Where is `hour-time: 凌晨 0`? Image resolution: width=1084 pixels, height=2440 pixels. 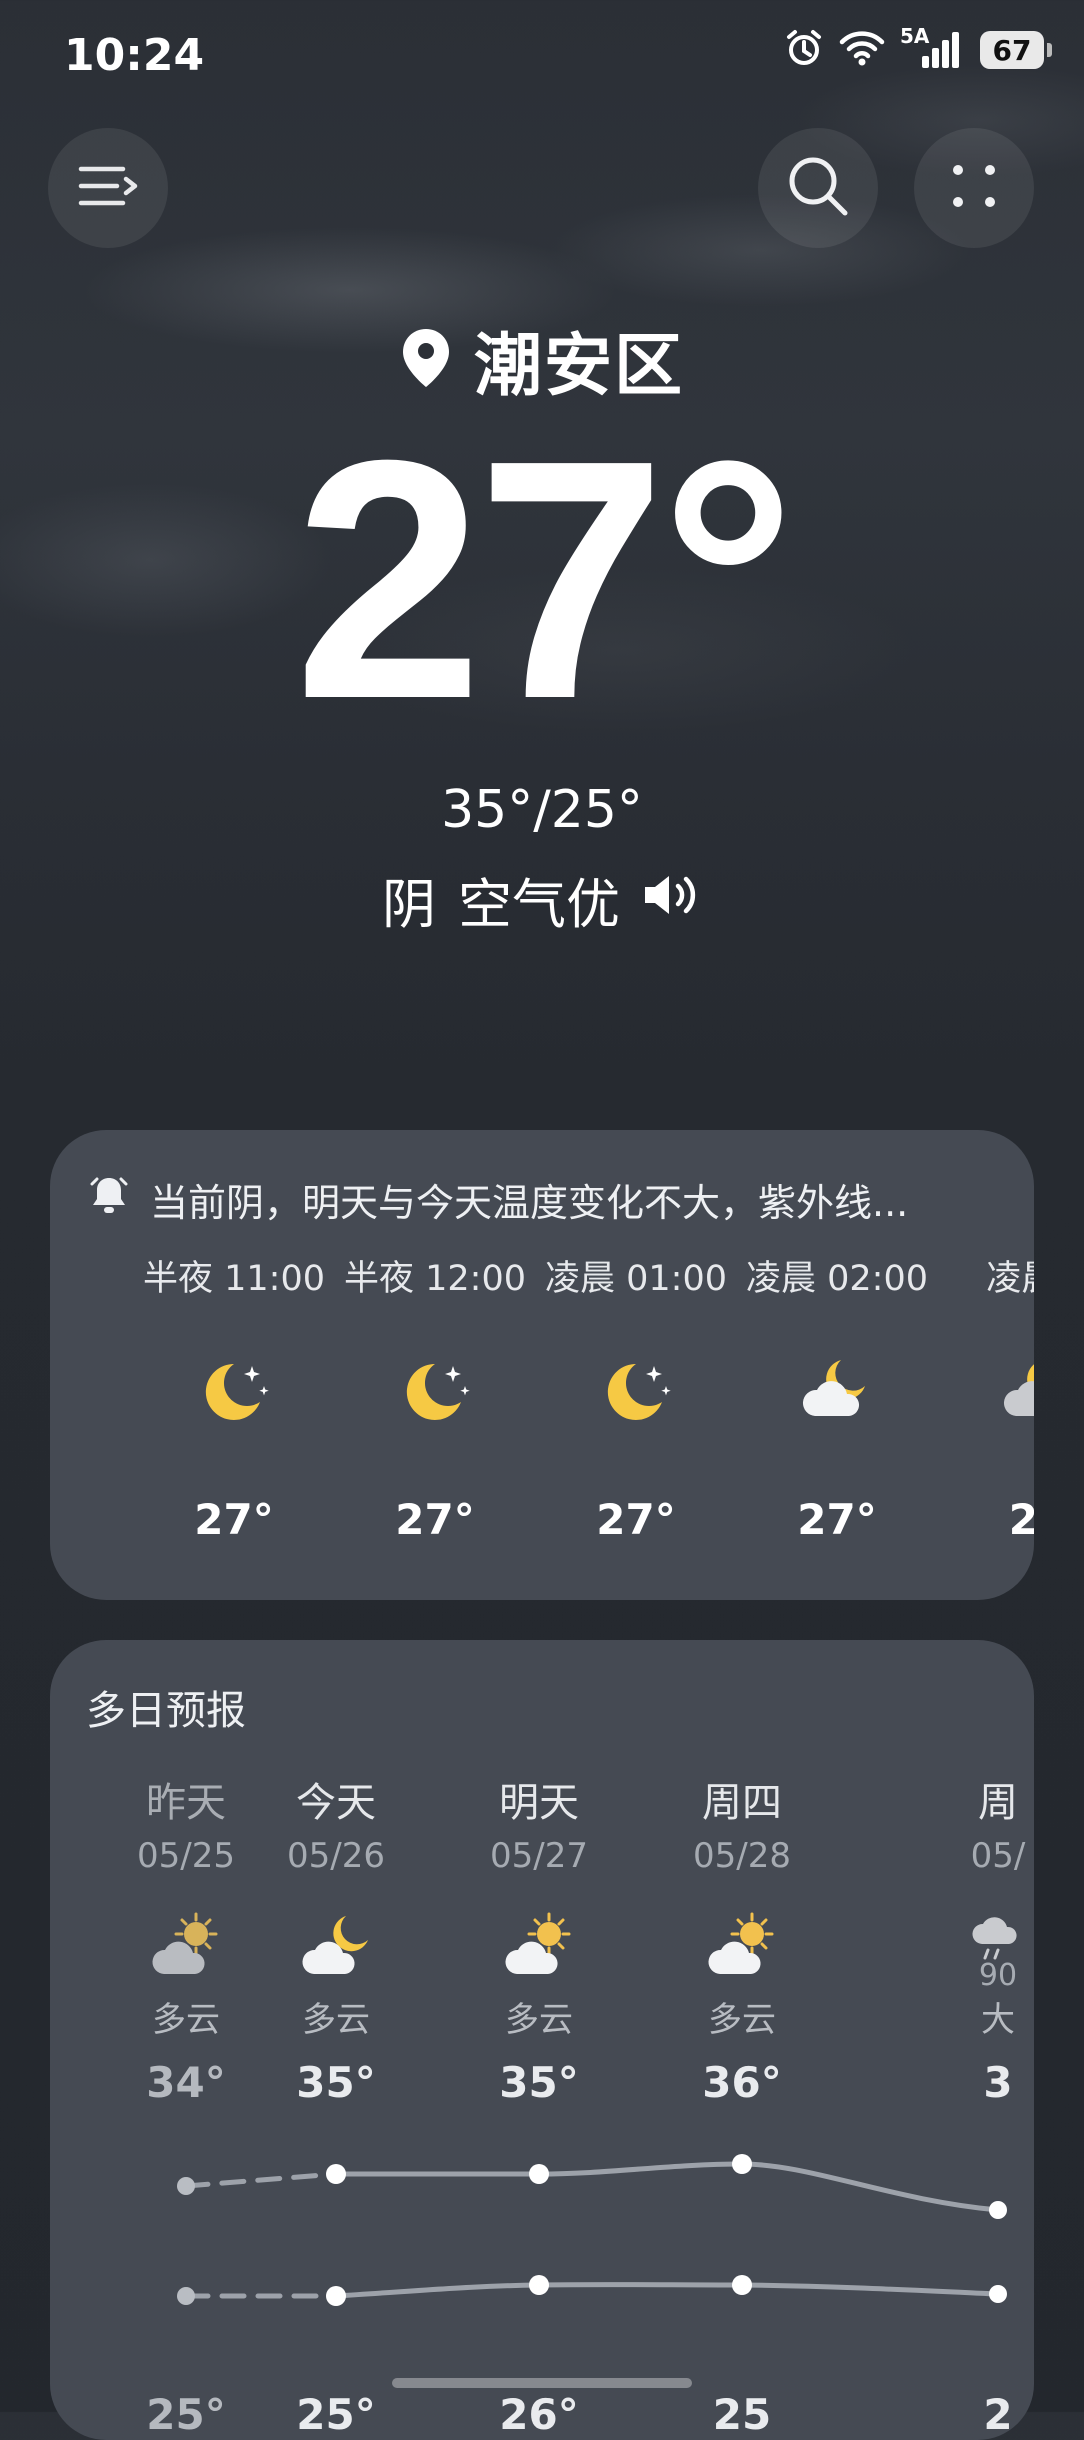 hour-time: 凌晨 0 is located at coordinates (1010, 1279).